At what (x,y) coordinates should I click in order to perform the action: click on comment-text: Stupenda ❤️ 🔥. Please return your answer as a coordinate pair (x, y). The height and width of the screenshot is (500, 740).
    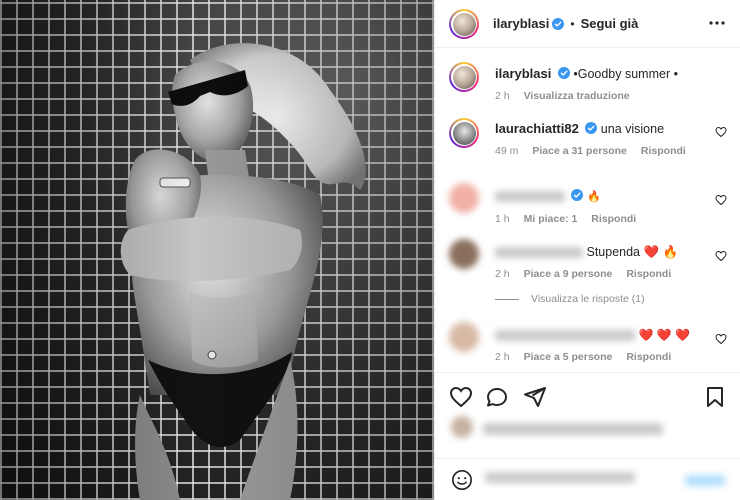
    Looking at the image, I should click on (632, 252).